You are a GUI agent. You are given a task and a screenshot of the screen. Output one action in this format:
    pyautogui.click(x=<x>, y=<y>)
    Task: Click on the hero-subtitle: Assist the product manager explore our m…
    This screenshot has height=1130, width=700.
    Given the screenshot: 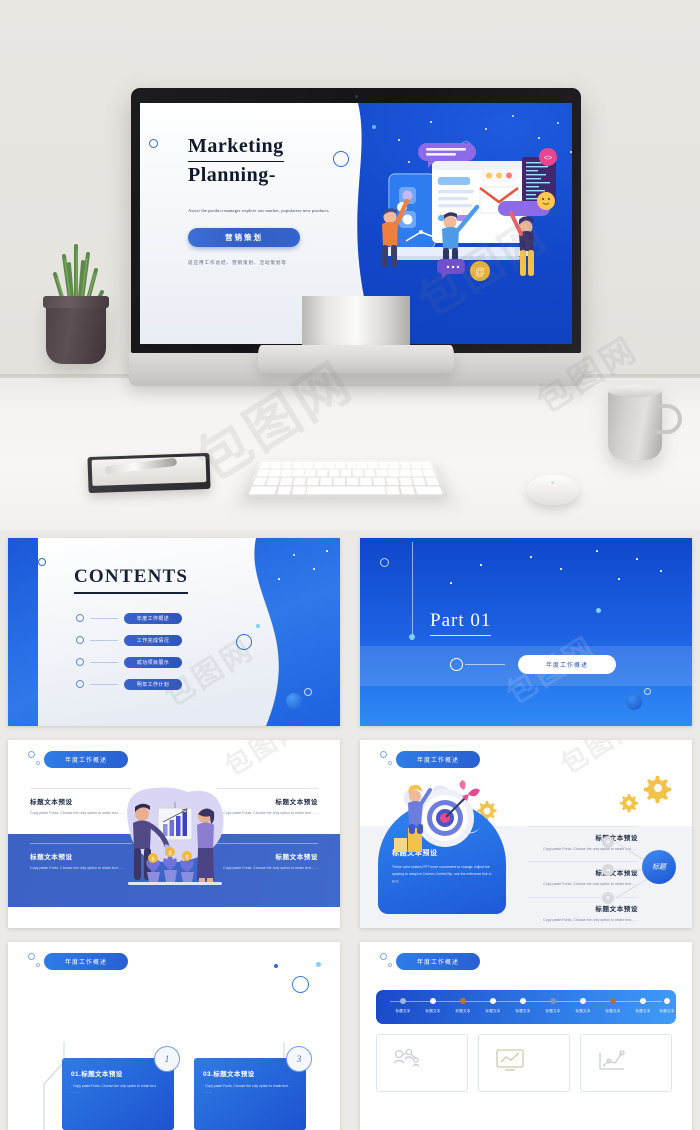 What is the action you would take?
    pyautogui.click(x=259, y=210)
    